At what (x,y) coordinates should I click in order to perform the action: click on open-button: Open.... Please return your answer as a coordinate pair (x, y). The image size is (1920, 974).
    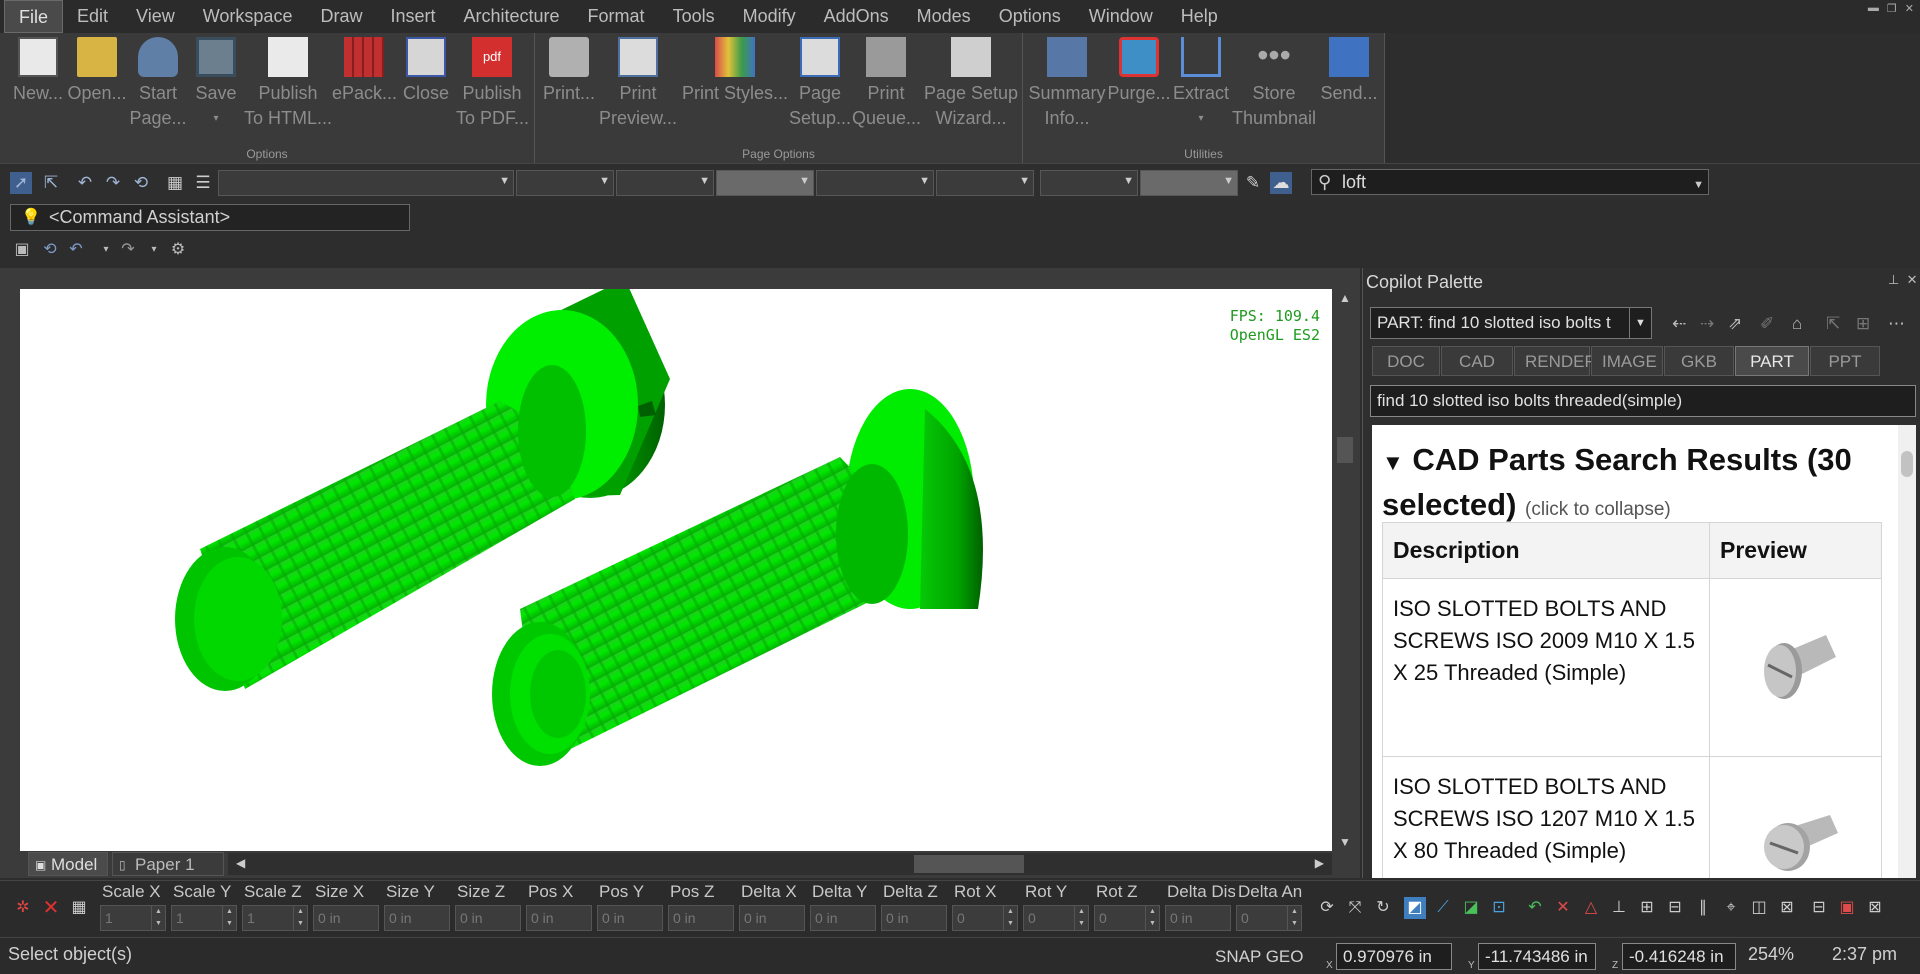
    Looking at the image, I should click on (97, 69).